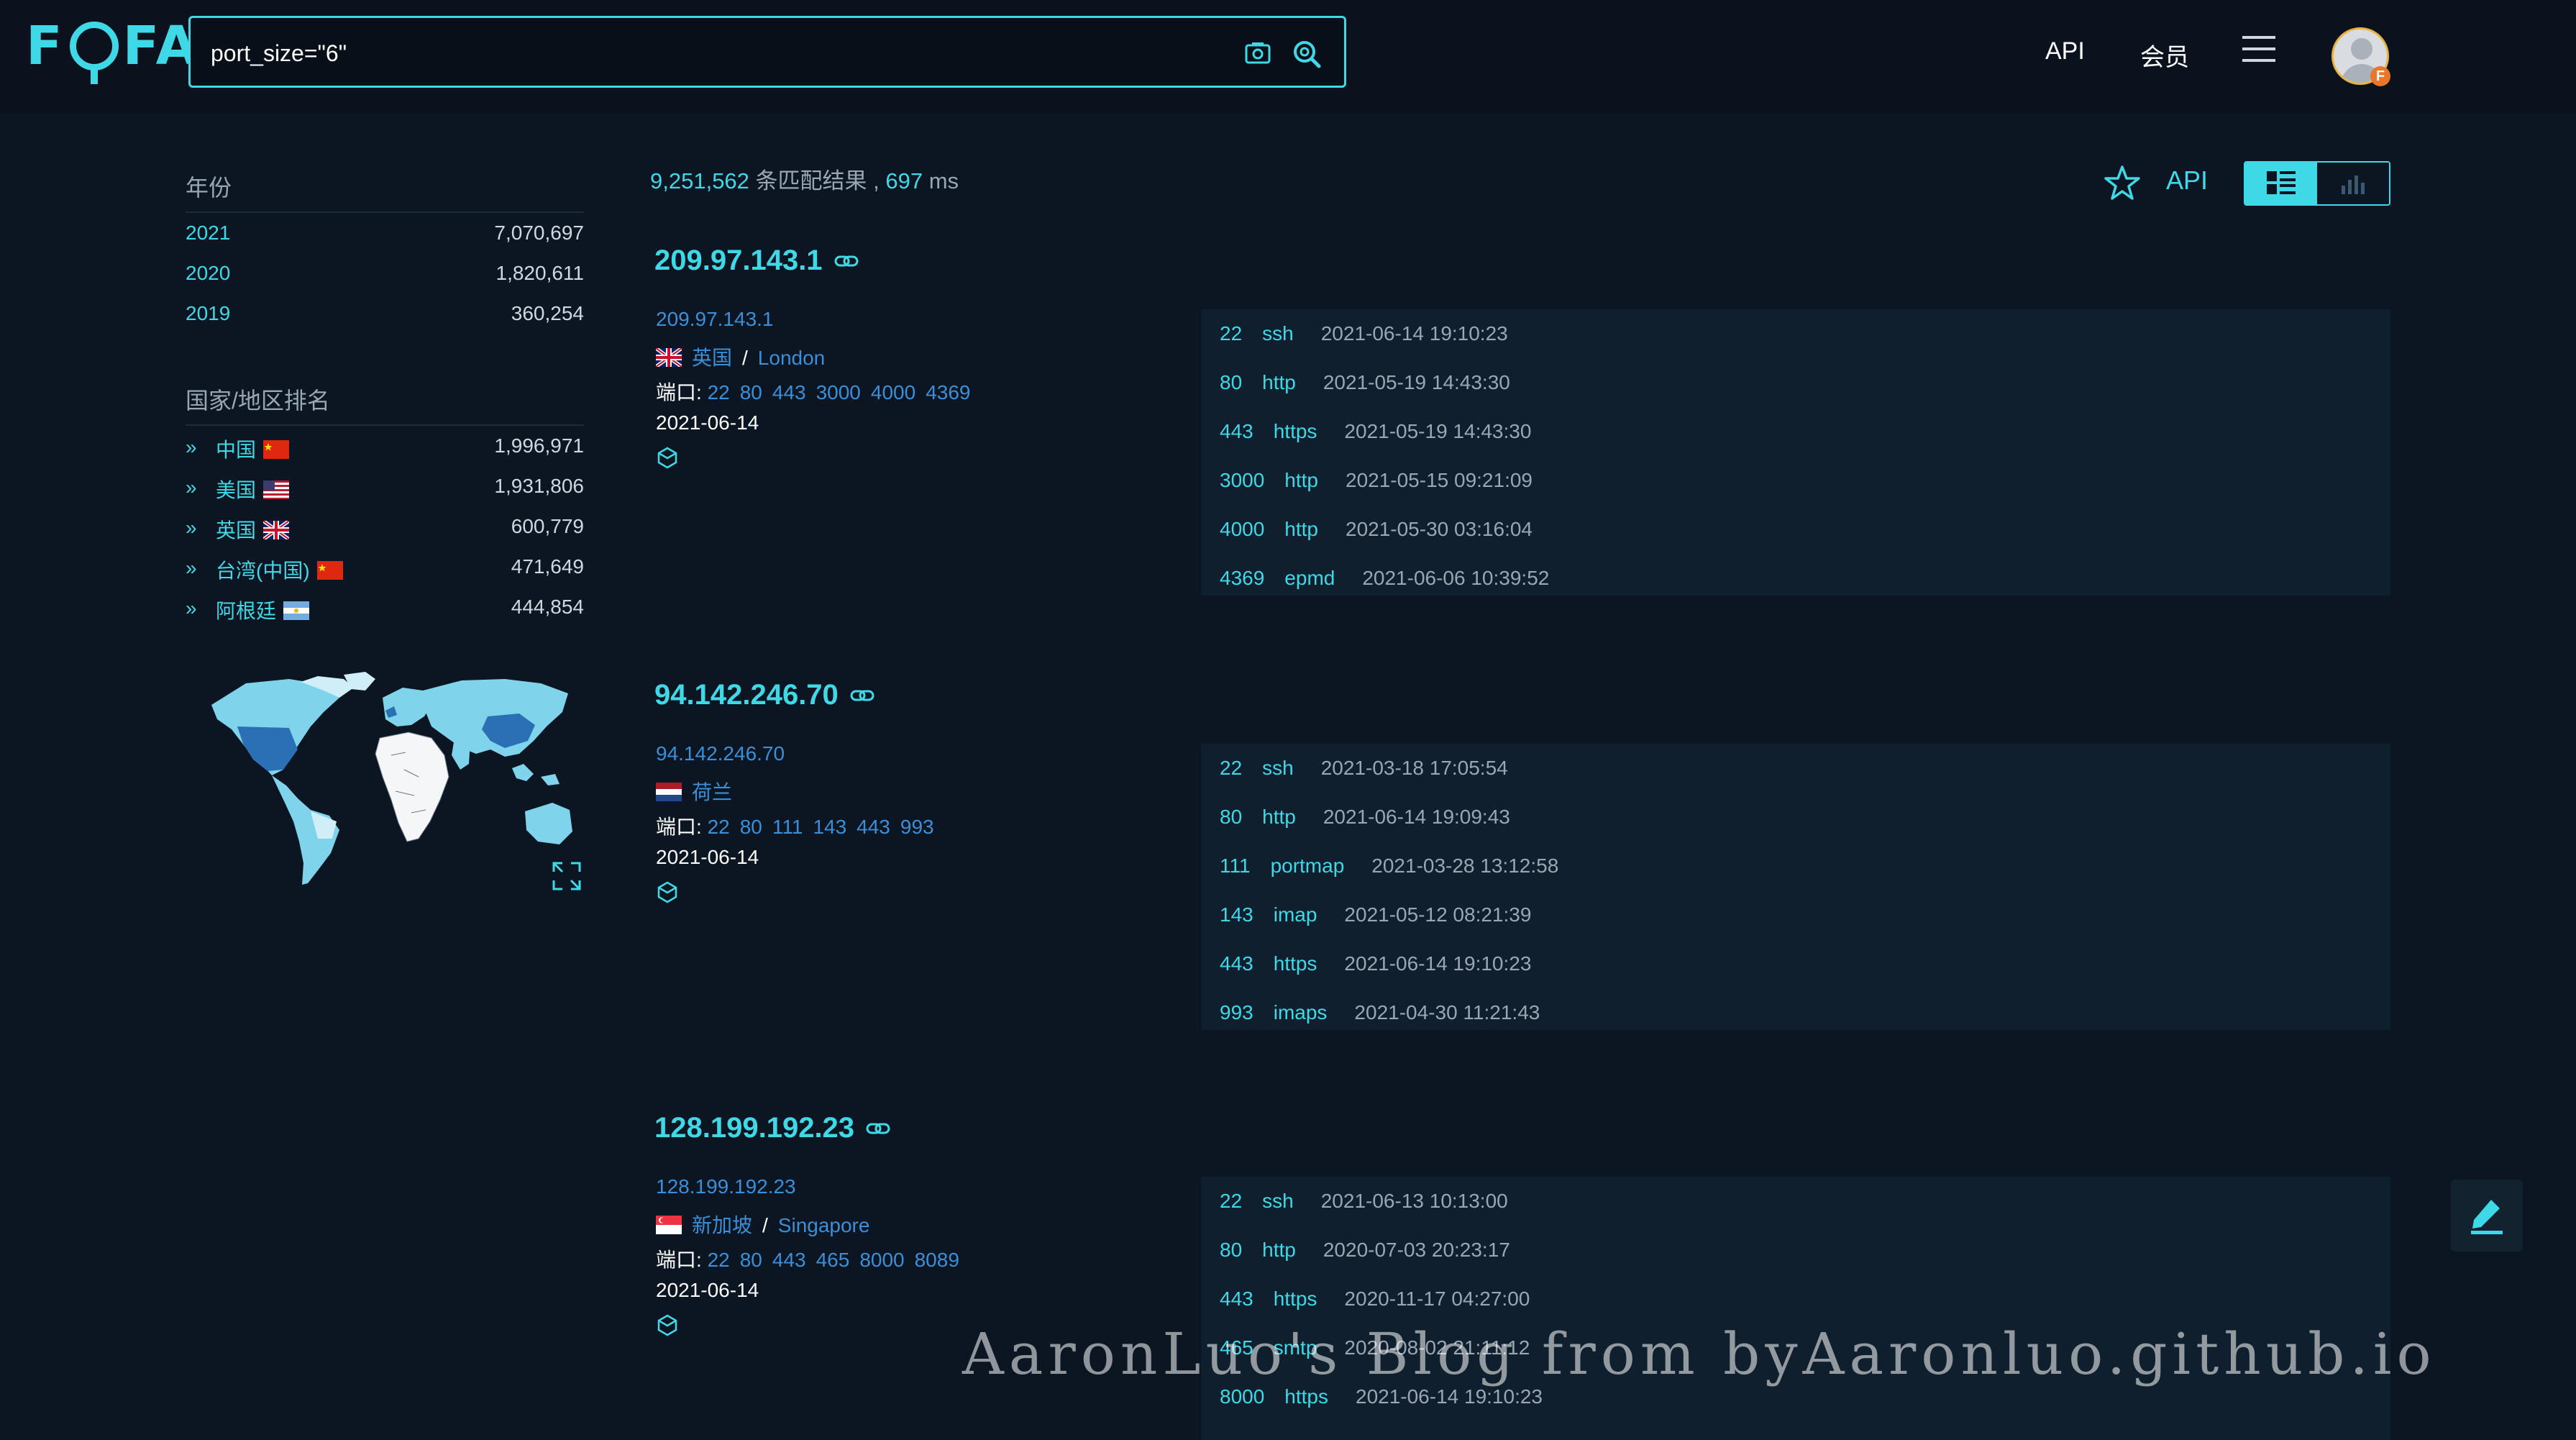  I want to click on service-row: 443 https 2021-05-19 14:43:30, so click(1375, 431).